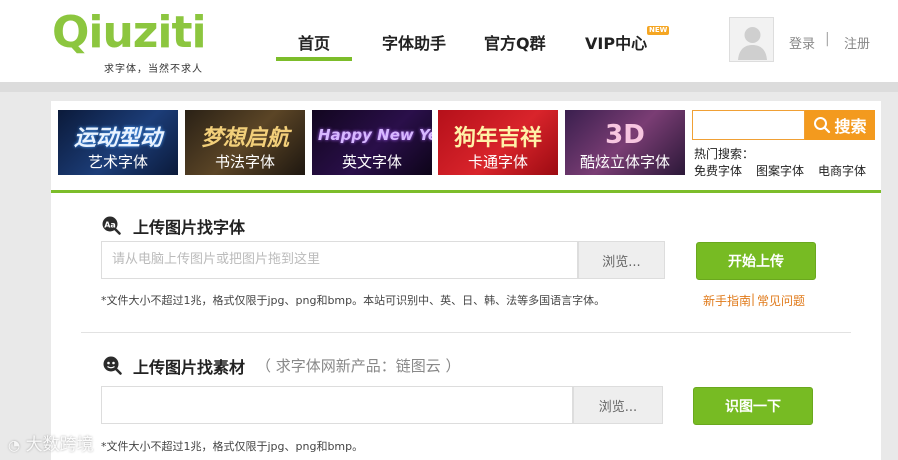  Describe the element at coordinates (314, 45) in the screenshot. I see `nav-home: 首页` at that location.